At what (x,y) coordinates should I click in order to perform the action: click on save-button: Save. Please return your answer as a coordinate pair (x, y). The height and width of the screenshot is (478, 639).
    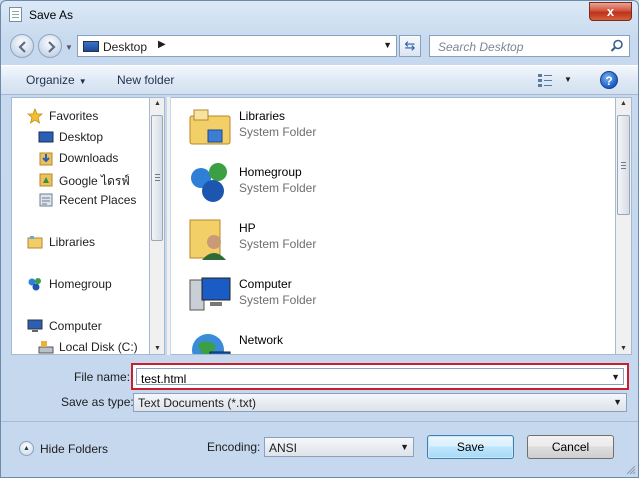
    Looking at the image, I should click on (470, 447).